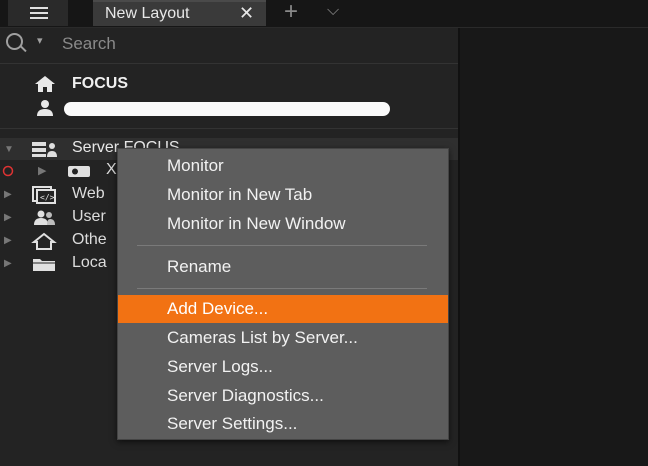 This screenshot has width=648, height=466. Describe the element at coordinates (240, 194) in the screenshot. I see `menu-item-label: Monitor in New Tab` at that location.